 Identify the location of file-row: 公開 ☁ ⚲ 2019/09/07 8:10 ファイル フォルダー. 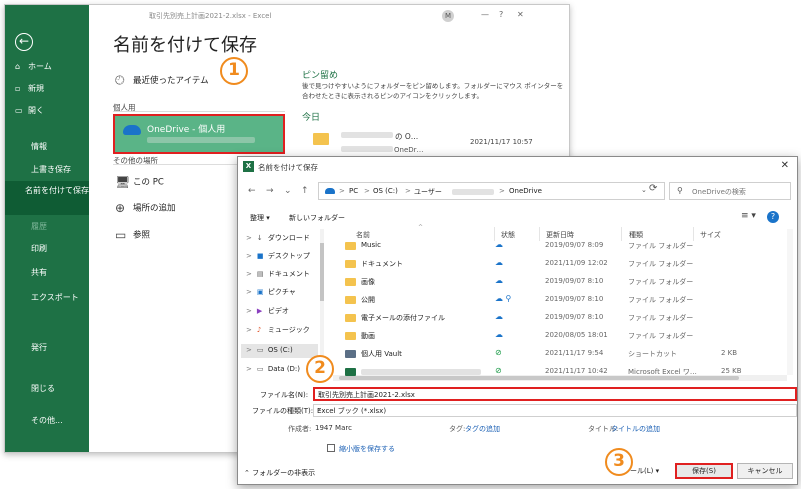
(562, 300).